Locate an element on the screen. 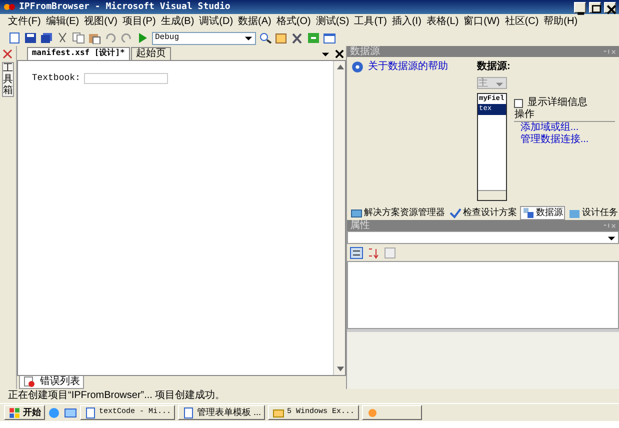 The image size is (619, 428). window-title: IPFromBrowser - Microsoft Visual Studio is located at coordinates (125, 7).